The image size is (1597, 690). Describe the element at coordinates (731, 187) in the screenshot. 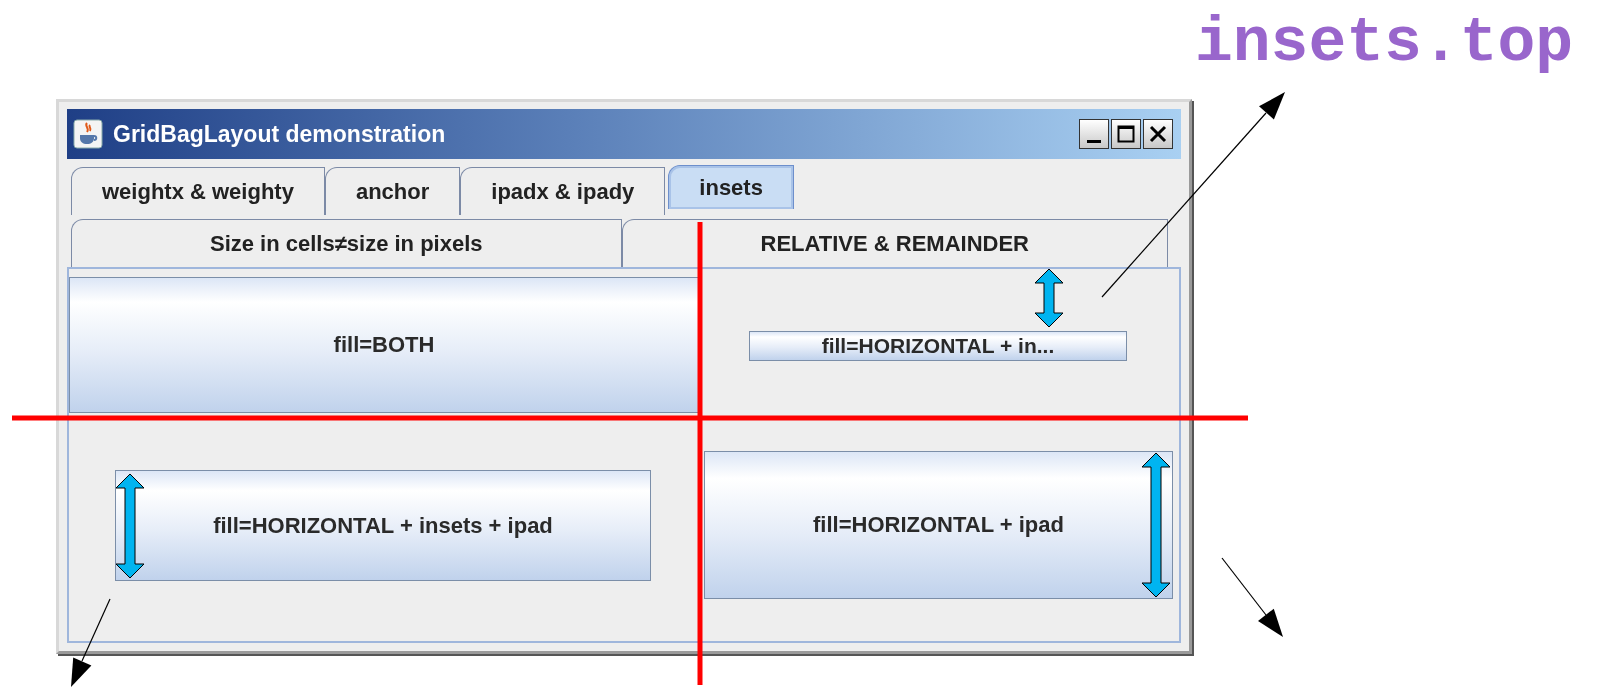

I see `tab: insets` at that location.